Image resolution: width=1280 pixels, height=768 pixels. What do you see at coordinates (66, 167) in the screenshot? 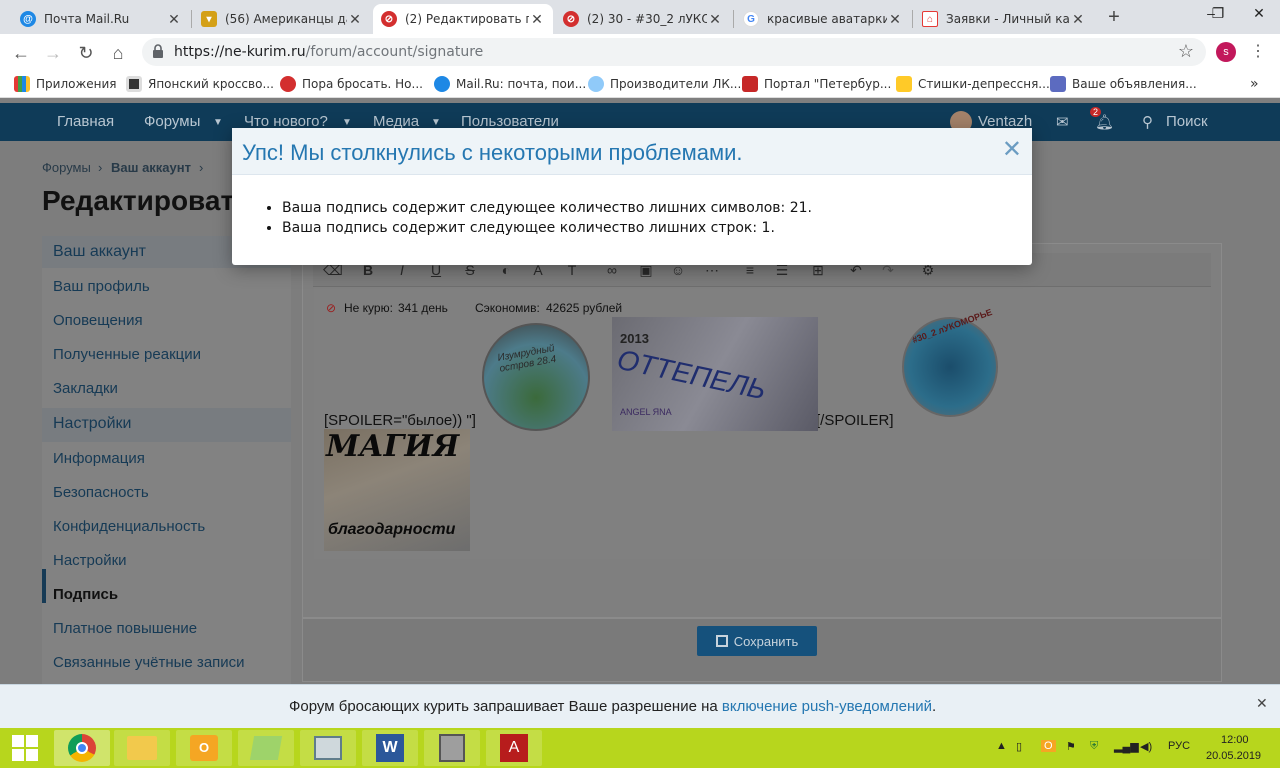
I see `breadcrumb-forums: Форумы` at bounding box center [66, 167].